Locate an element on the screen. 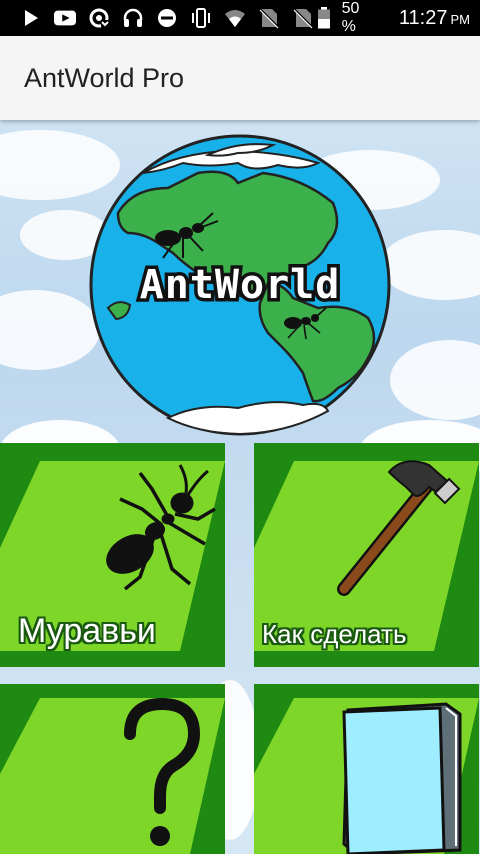  vibrate-icon is located at coordinates (201, 18).